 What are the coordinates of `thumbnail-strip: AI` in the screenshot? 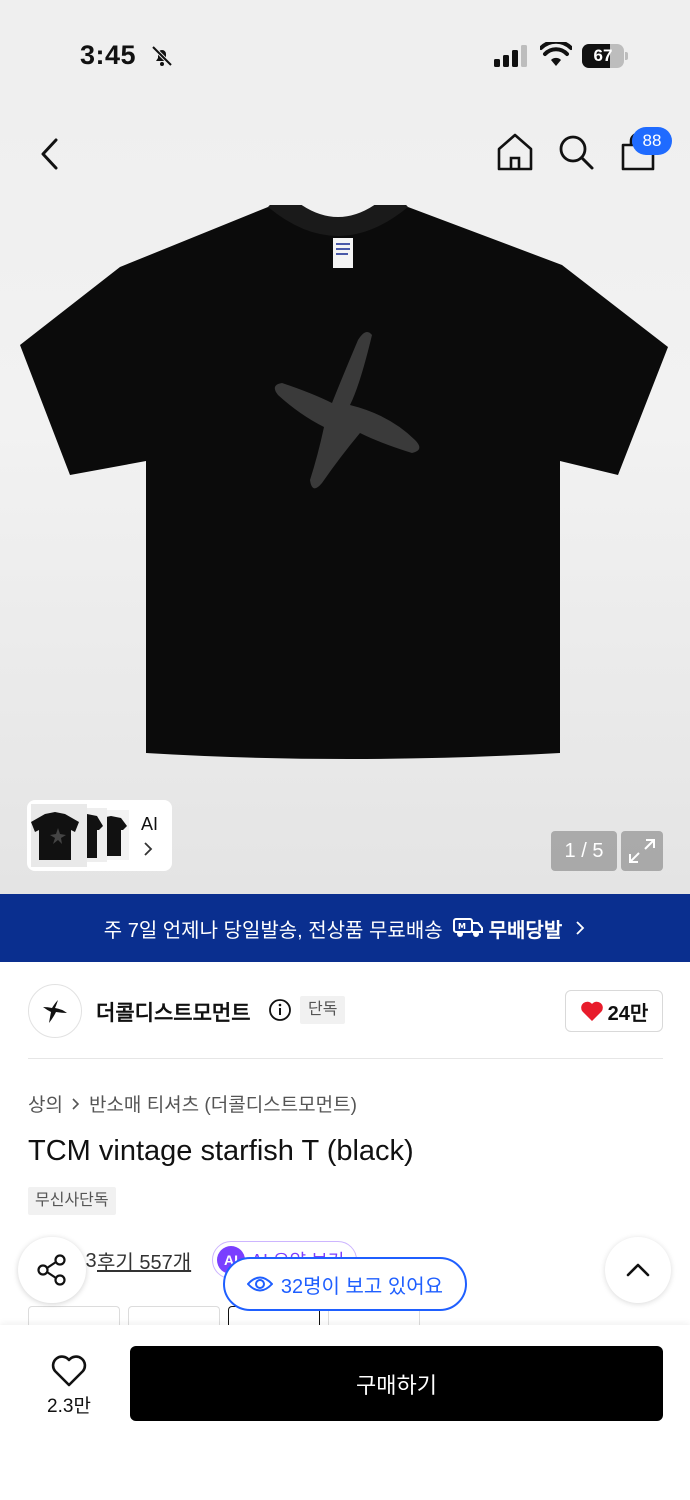 It's located at (99, 835).